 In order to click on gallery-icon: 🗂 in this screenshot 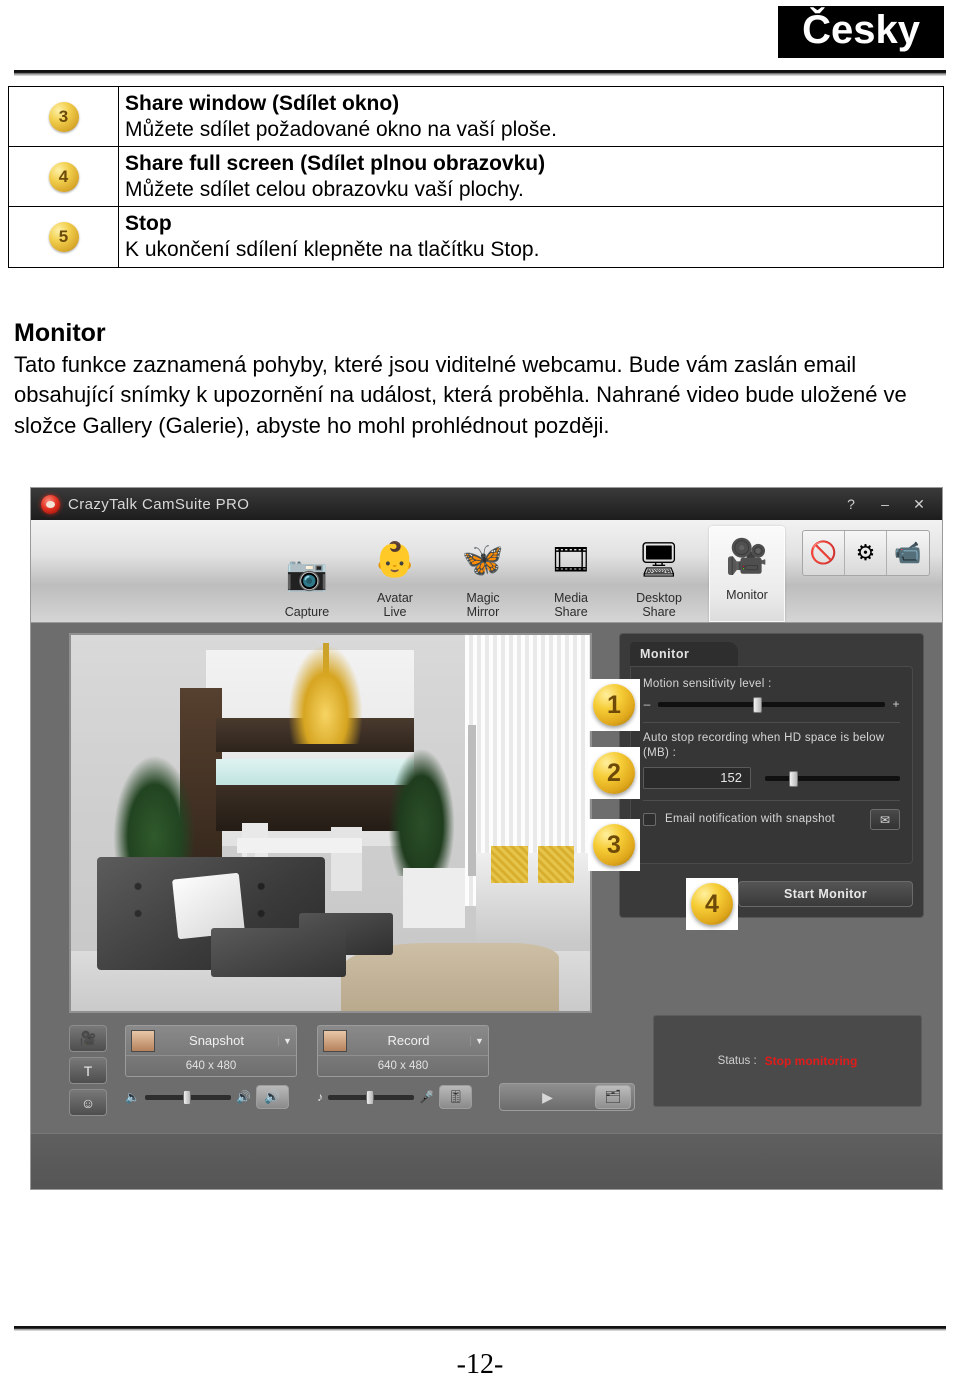, I will do `click(613, 1097)`.